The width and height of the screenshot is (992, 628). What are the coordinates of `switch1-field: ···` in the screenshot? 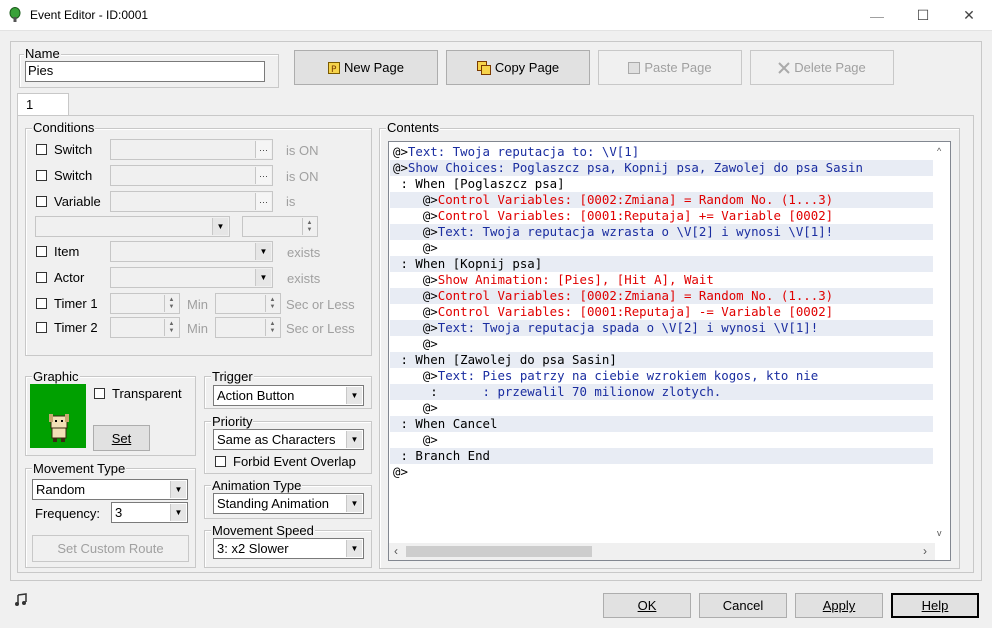 It's located at (191, 149).